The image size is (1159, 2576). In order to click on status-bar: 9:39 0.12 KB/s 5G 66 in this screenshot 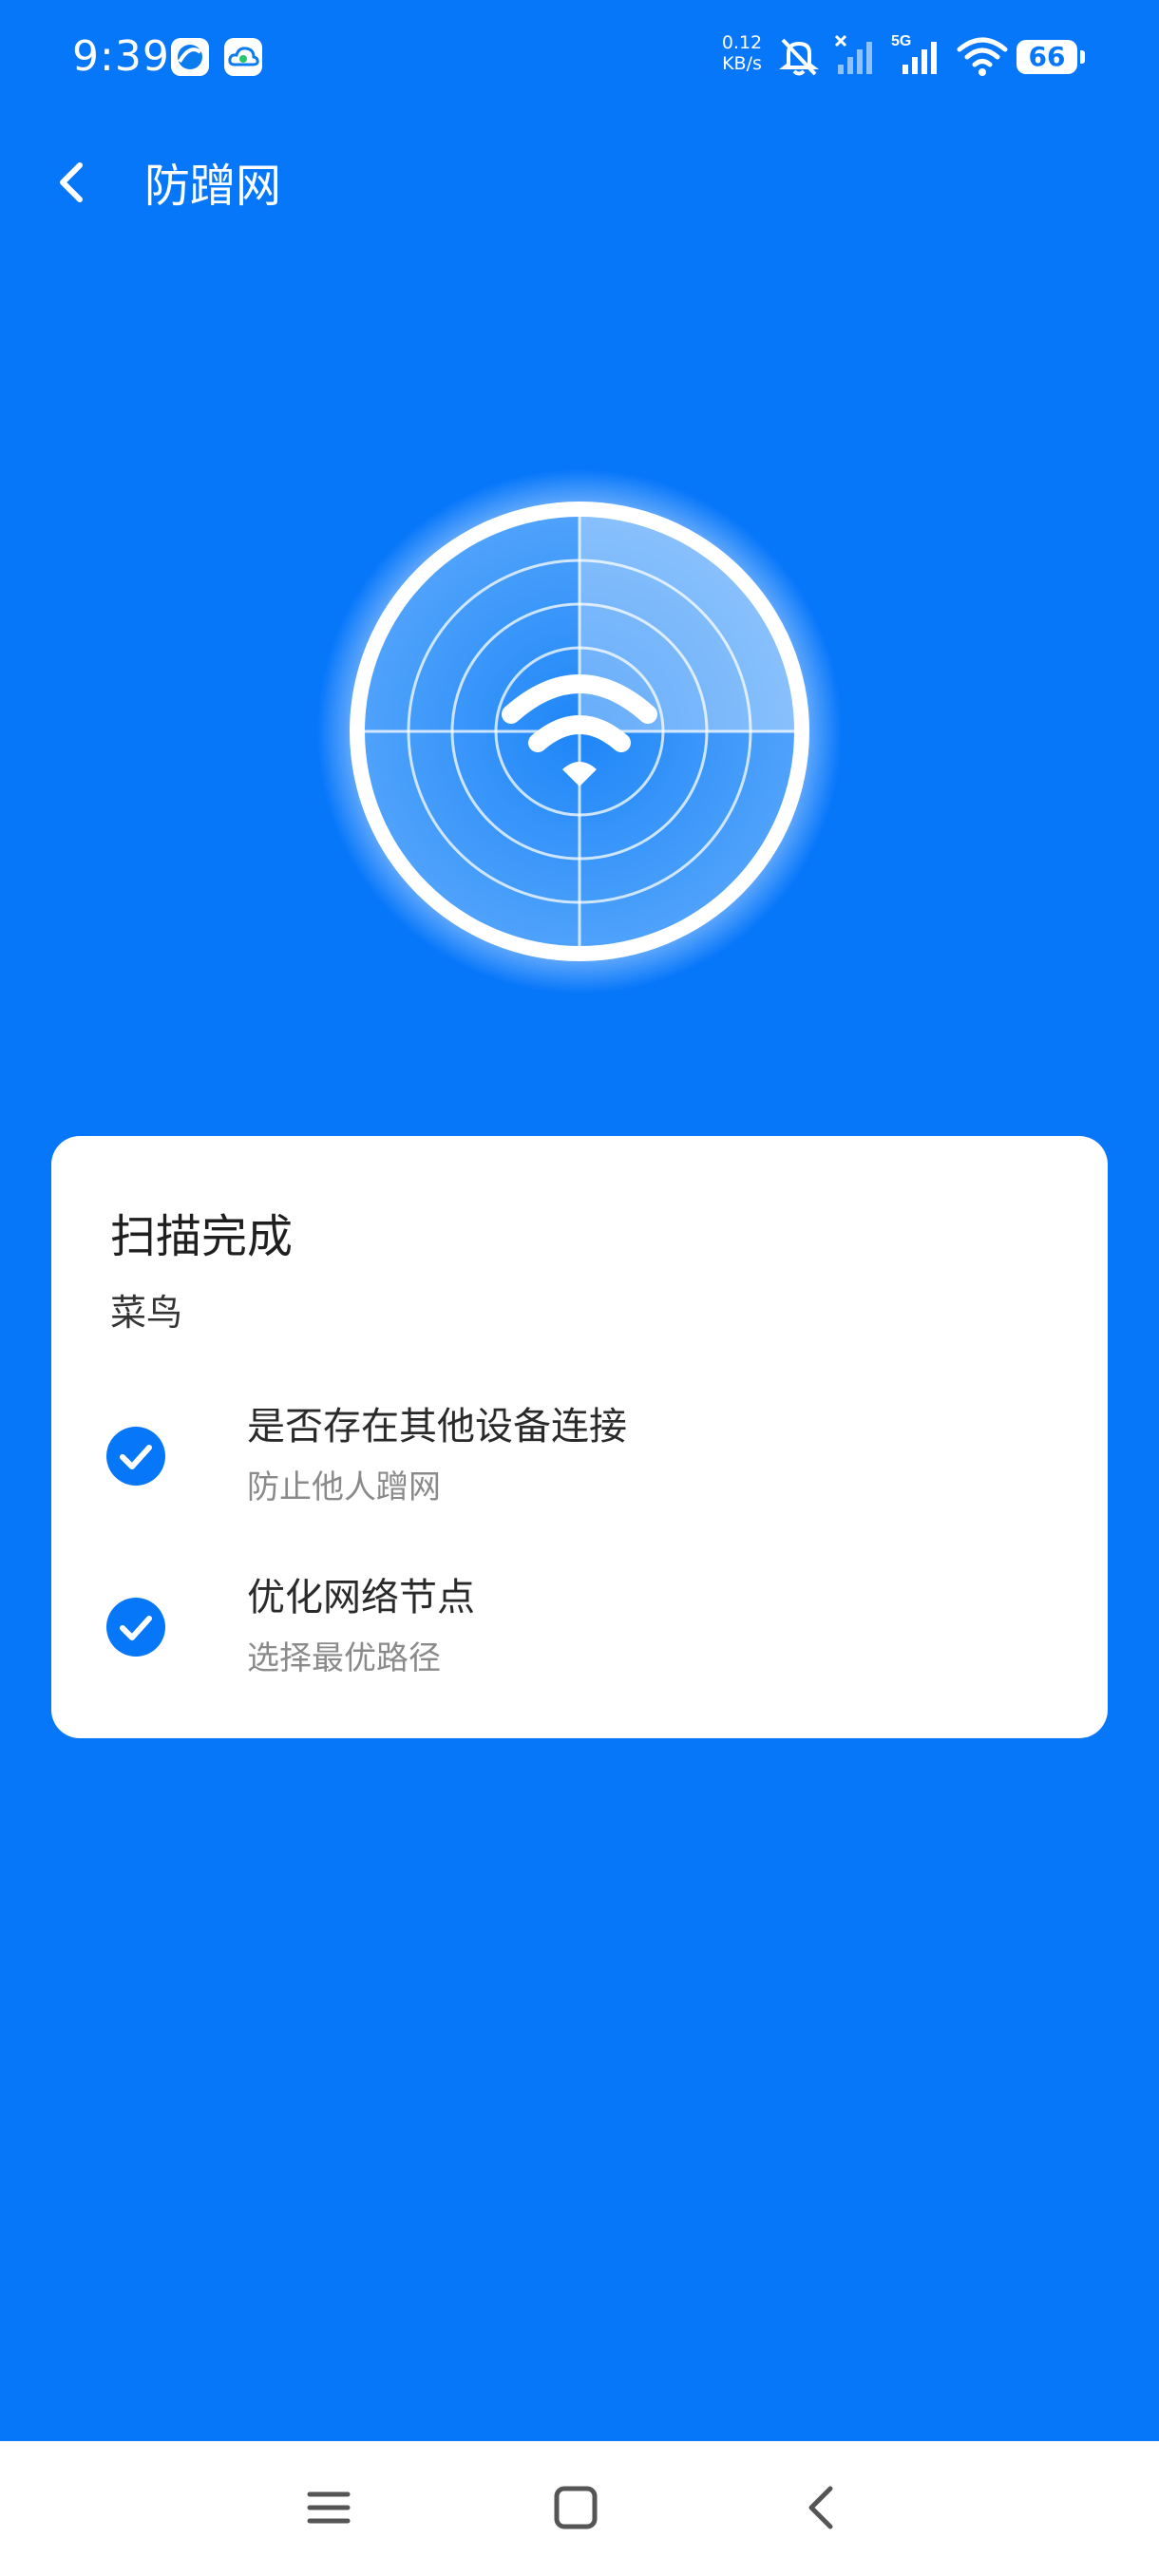, I will do `click(579, 57)`.